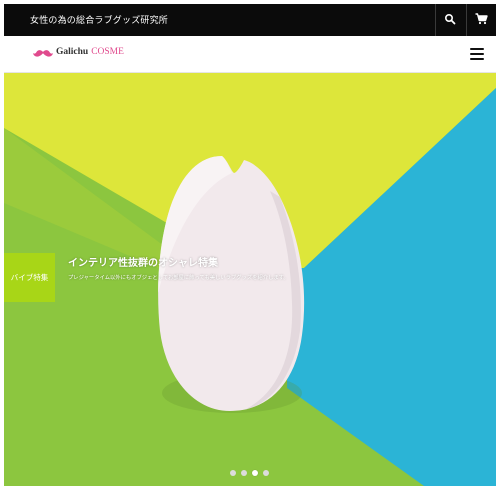 The height and width of the screenshot is (490, 500). I want to click on cart-icon, so click(481, 19).